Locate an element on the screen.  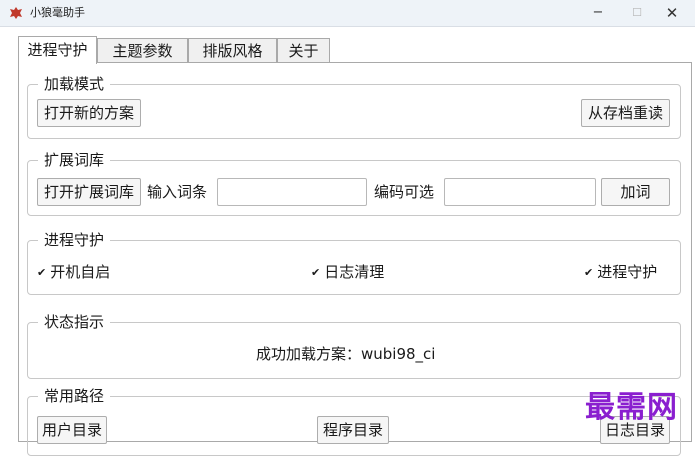
input-term-label: 输入词条 is located at coordinates (177, 192).